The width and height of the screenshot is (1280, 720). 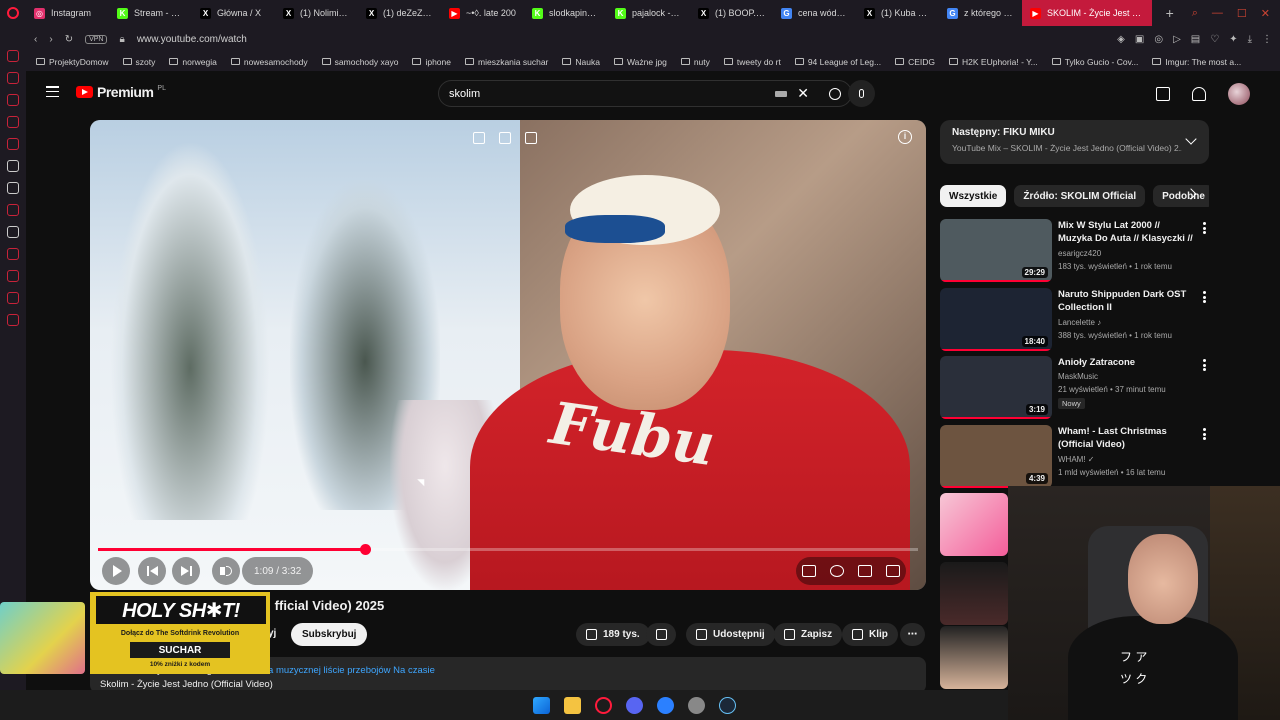 I want to click on search-icon, so click(x=835, y=93).